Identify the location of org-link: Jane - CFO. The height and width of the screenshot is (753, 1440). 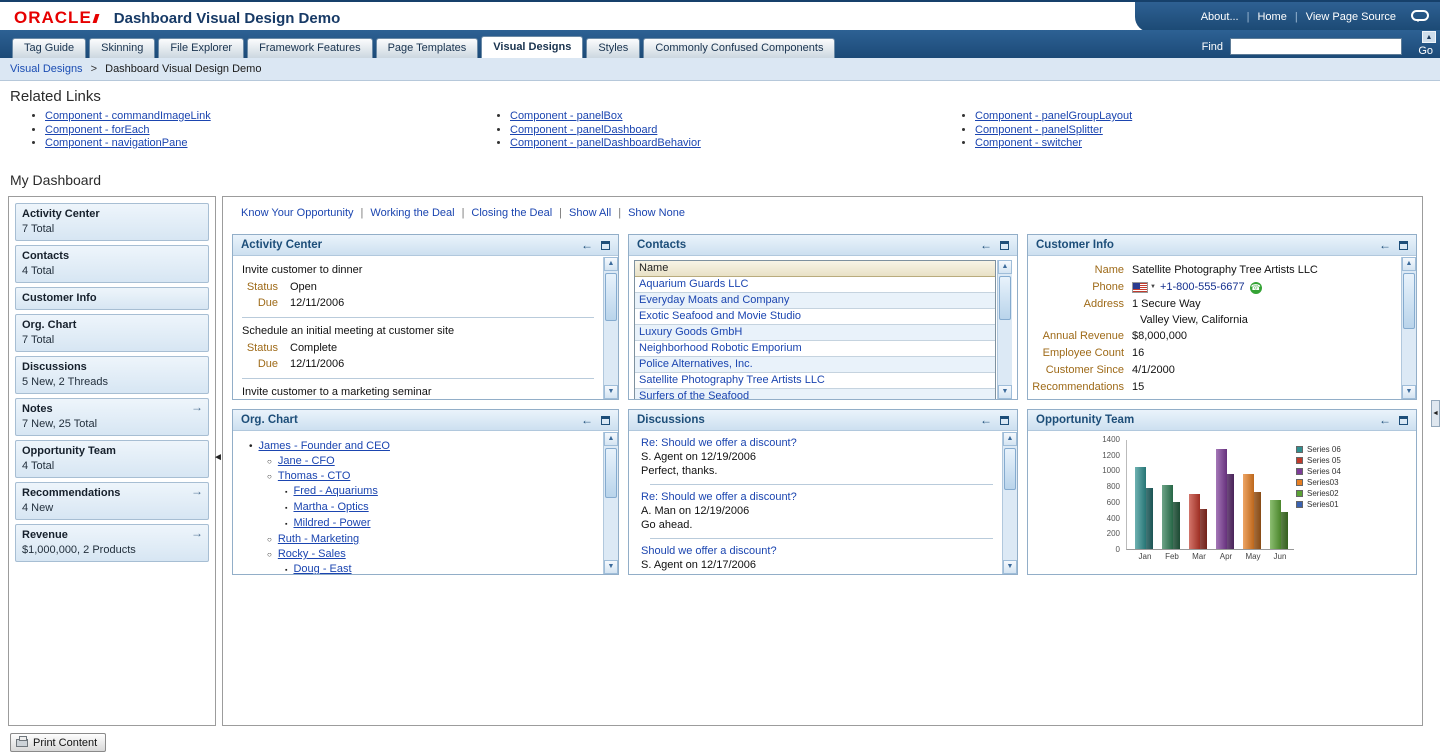
(306, 461).